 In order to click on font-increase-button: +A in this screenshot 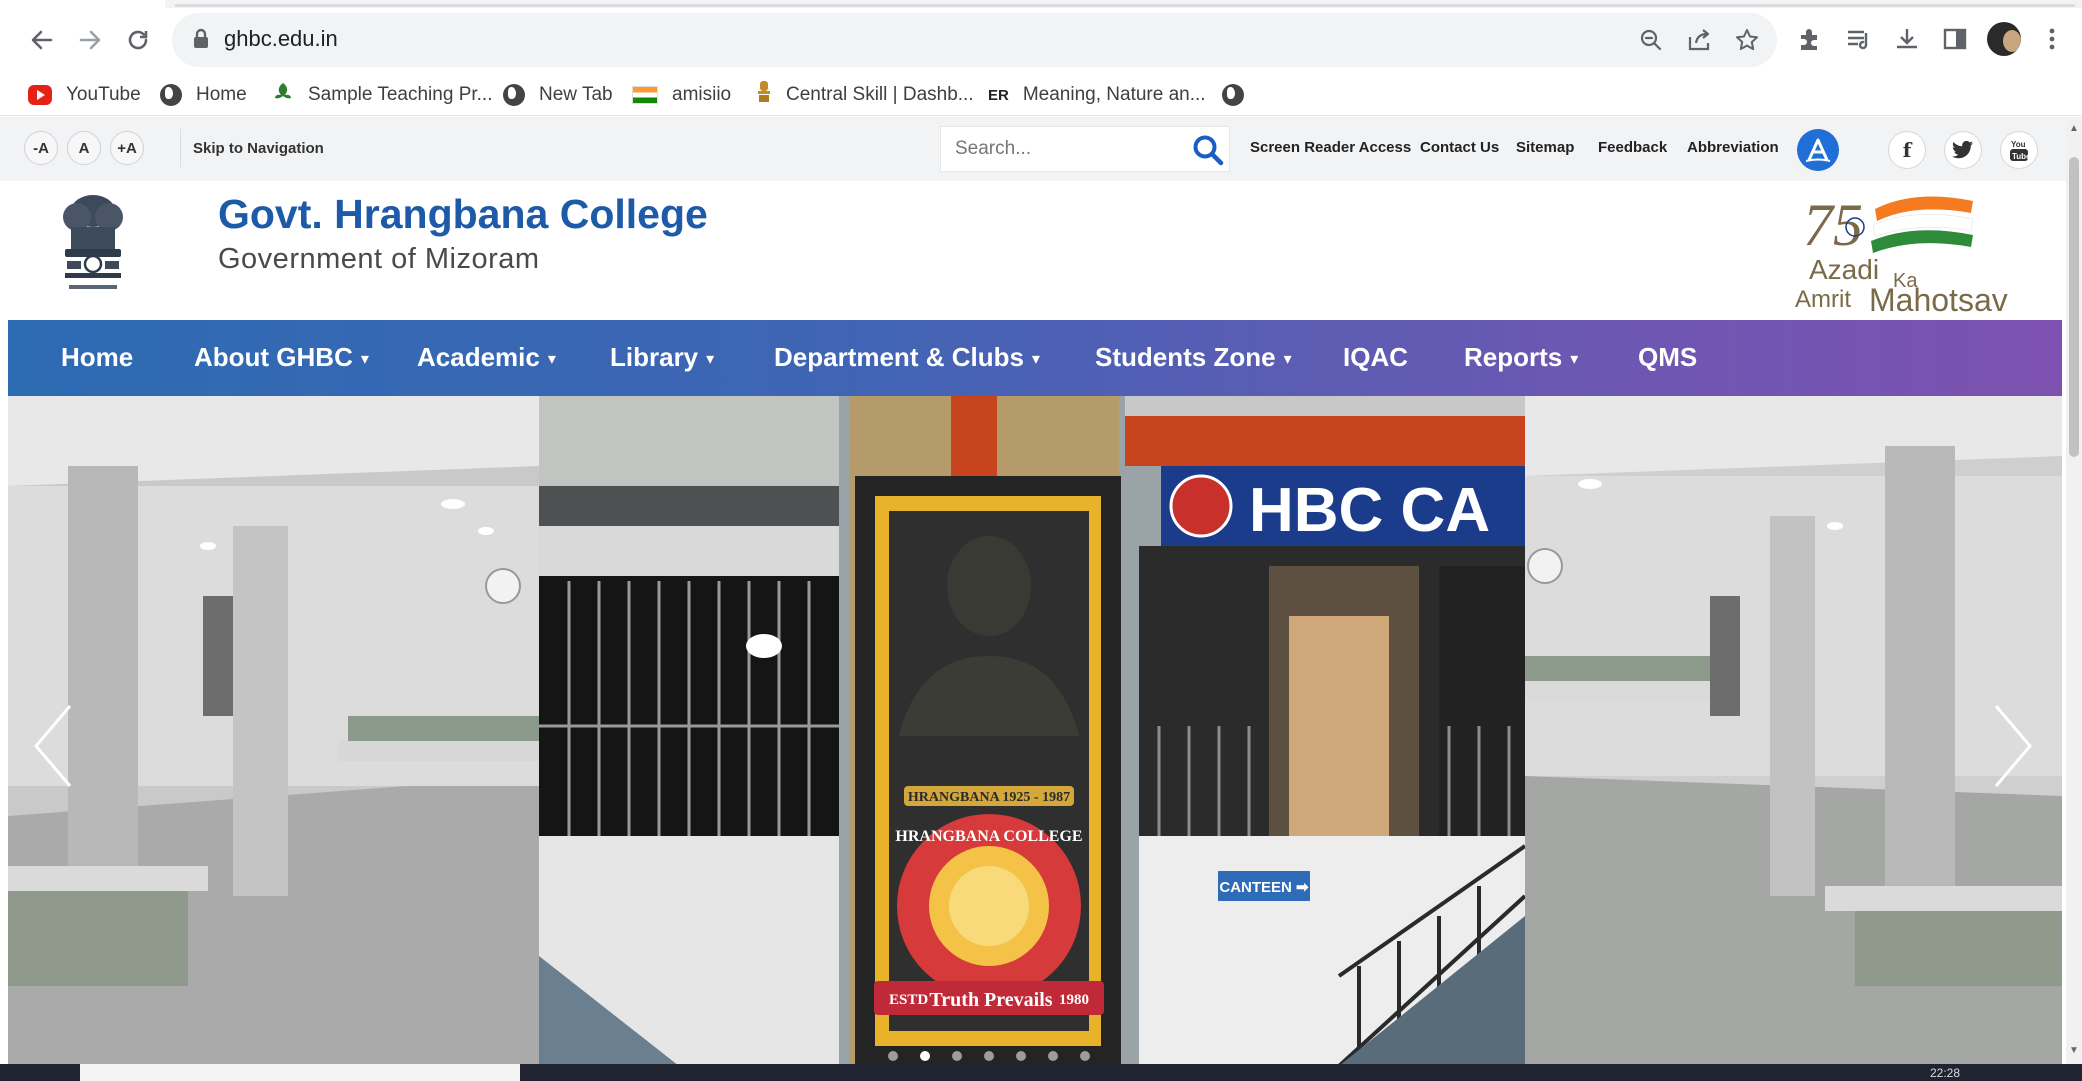, I will do `click(127, 148)`.